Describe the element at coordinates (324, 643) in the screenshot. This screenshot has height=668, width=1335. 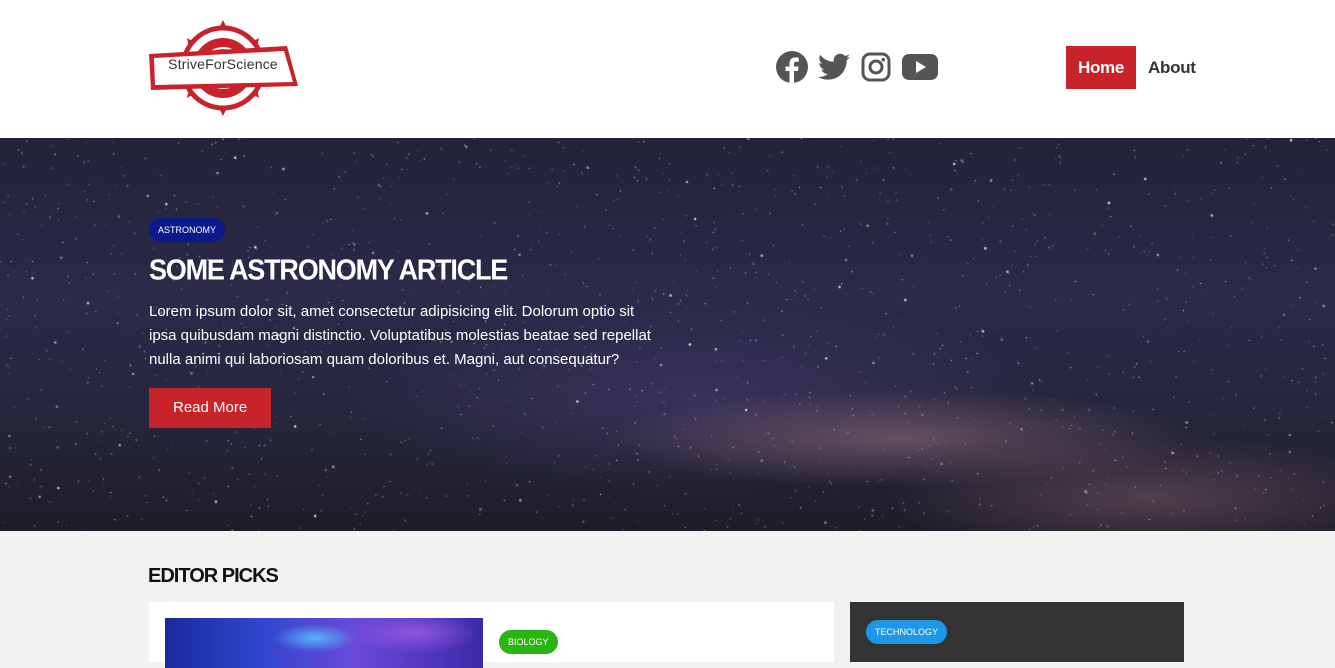
I see `card-thumbnail` at that location.